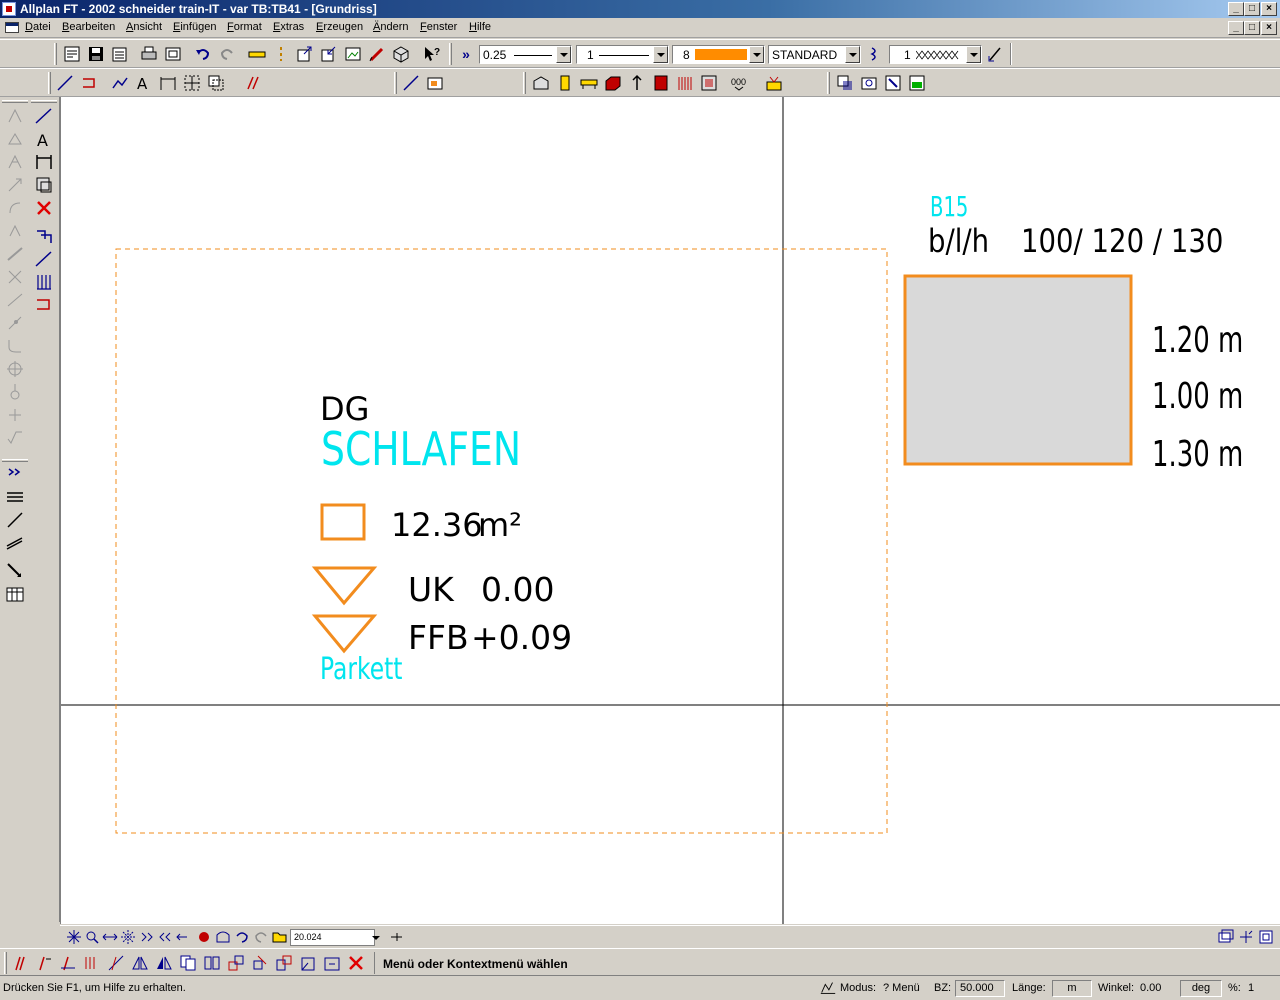  What do you see at coordinates (935, 54) in the screenshot?
I see `hatch-select: 1` at bounding box center [935, 54].